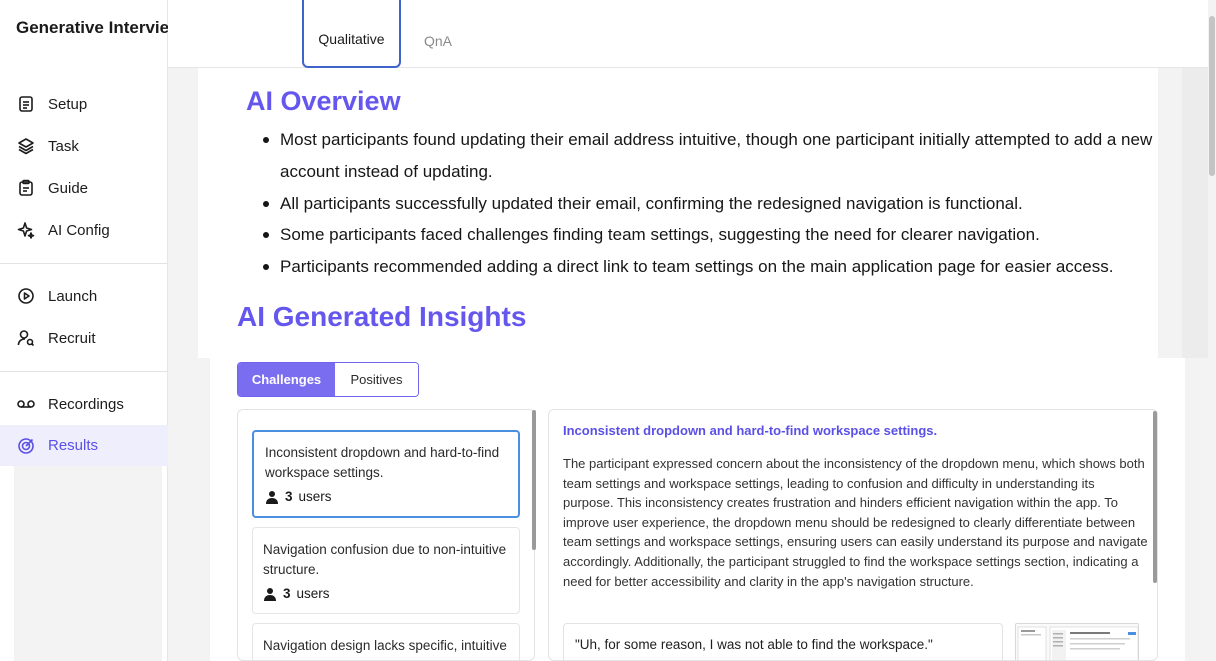 This screenshot has height=661, width=1216. What do you see at coordinates (437, 41) in the screenshot?
I see `tab-label: QnA` at bounding box center [437, 41].